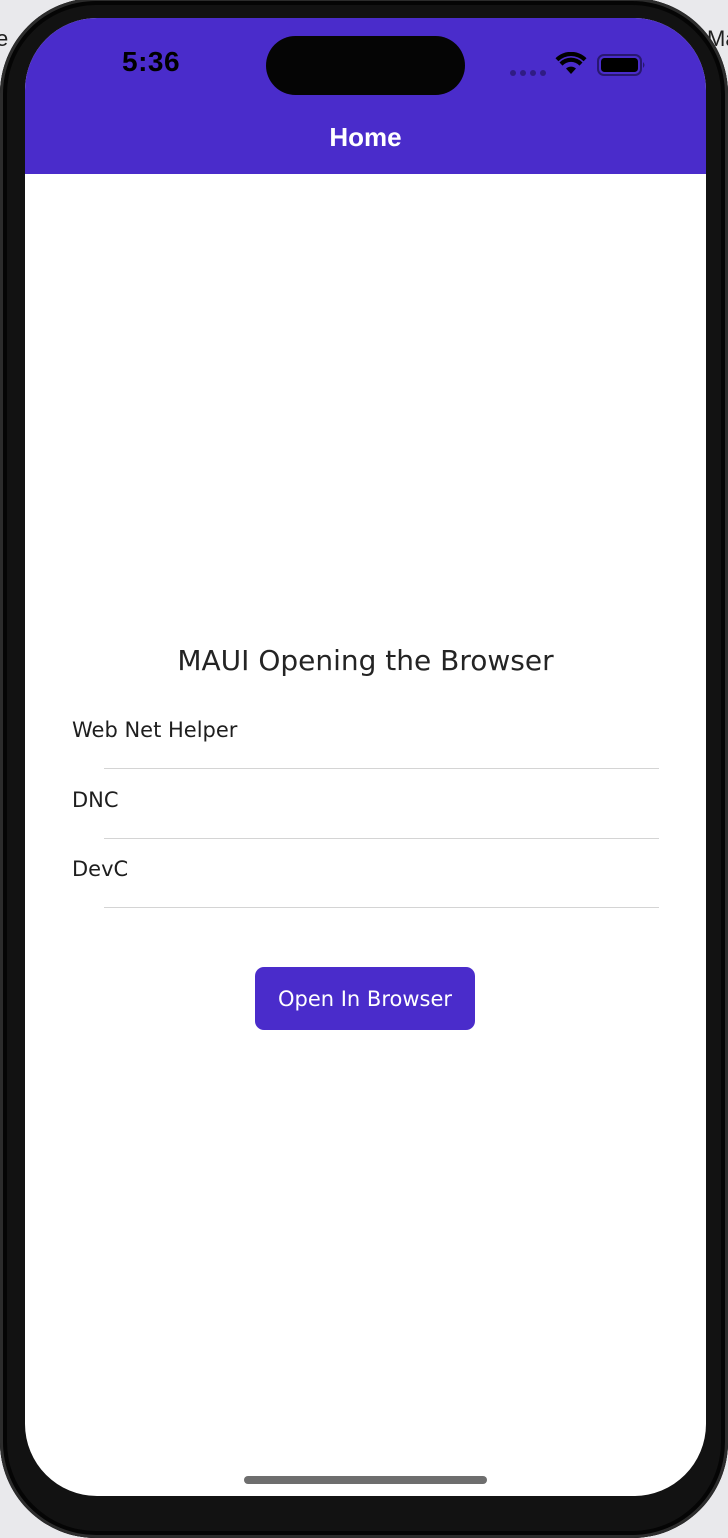 Image resolution: width=728 pixels, height=1538 pixels. What do you see at coordinates (4, 38) in the screenshot?
I see `backdrop-left-text: e` at bounding box center [4, 38].